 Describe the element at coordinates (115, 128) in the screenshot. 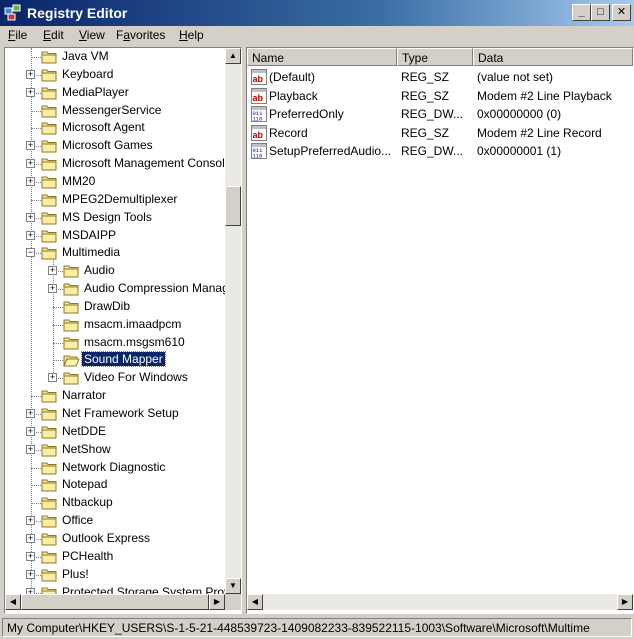

I see `tree-item-microsoft-agent: Microsoft Agent` at that location.